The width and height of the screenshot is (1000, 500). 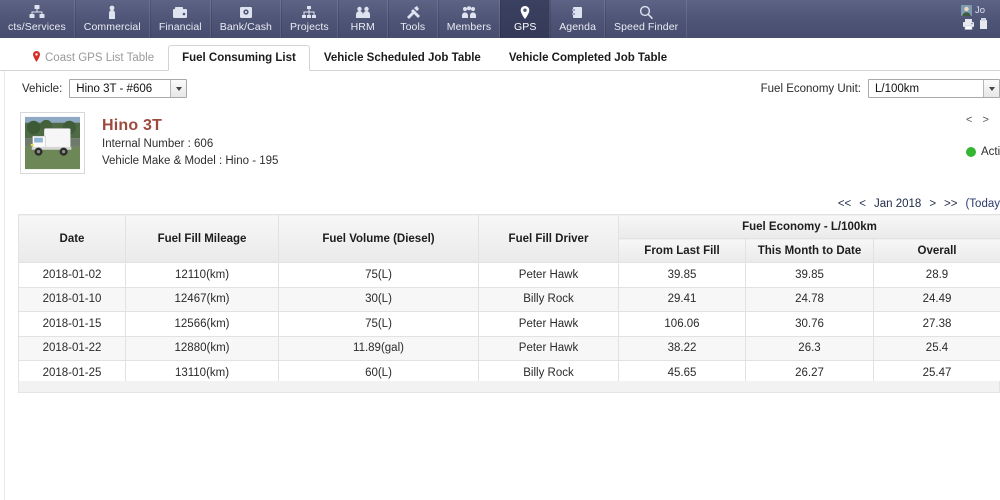 I want to click on nav-item-label: HRM, so click(x=362, y=27).